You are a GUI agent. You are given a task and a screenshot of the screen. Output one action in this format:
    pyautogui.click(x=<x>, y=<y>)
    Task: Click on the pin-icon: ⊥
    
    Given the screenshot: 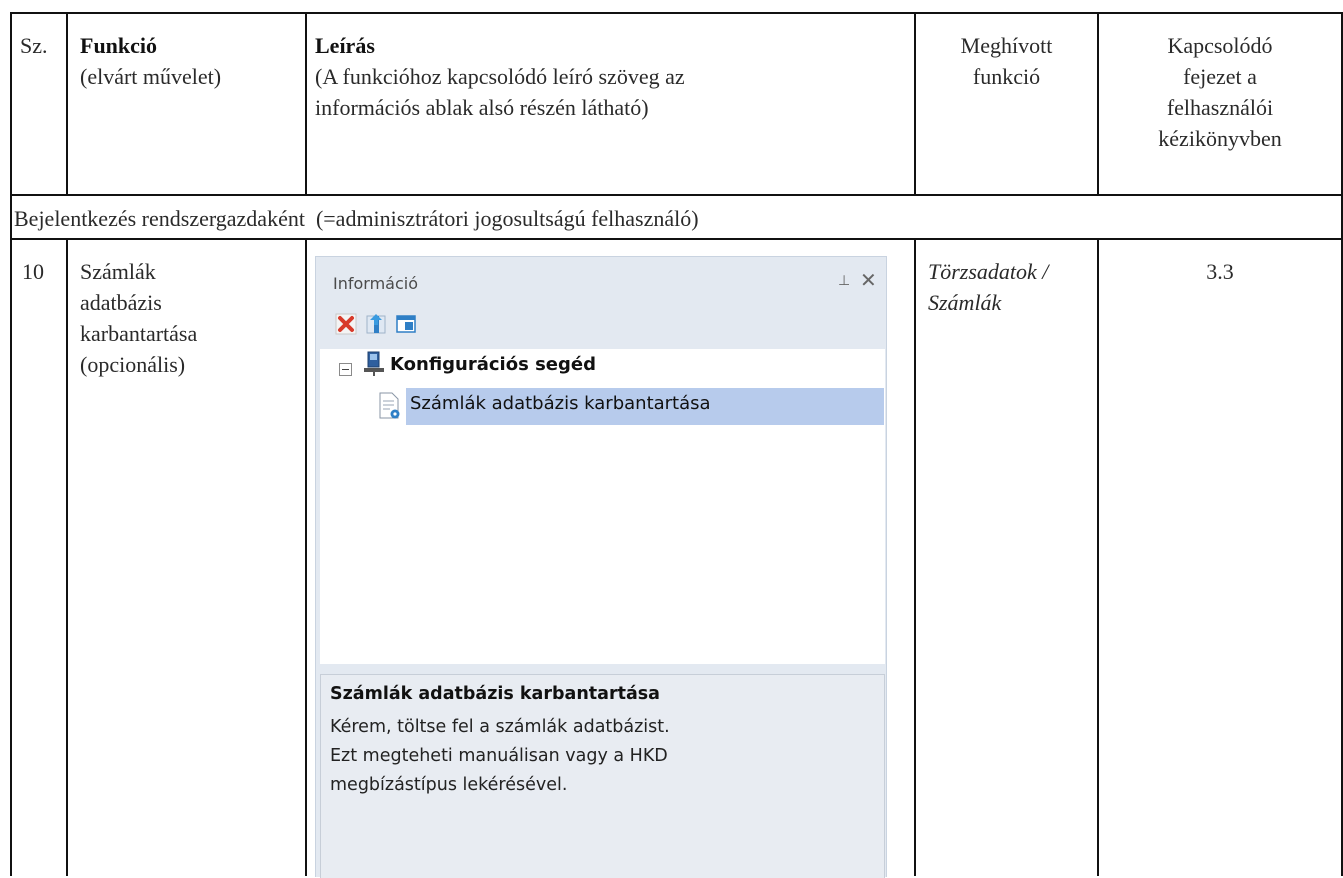 What is the action you would take?
    pyautogui.click(x=844, y=281)
    